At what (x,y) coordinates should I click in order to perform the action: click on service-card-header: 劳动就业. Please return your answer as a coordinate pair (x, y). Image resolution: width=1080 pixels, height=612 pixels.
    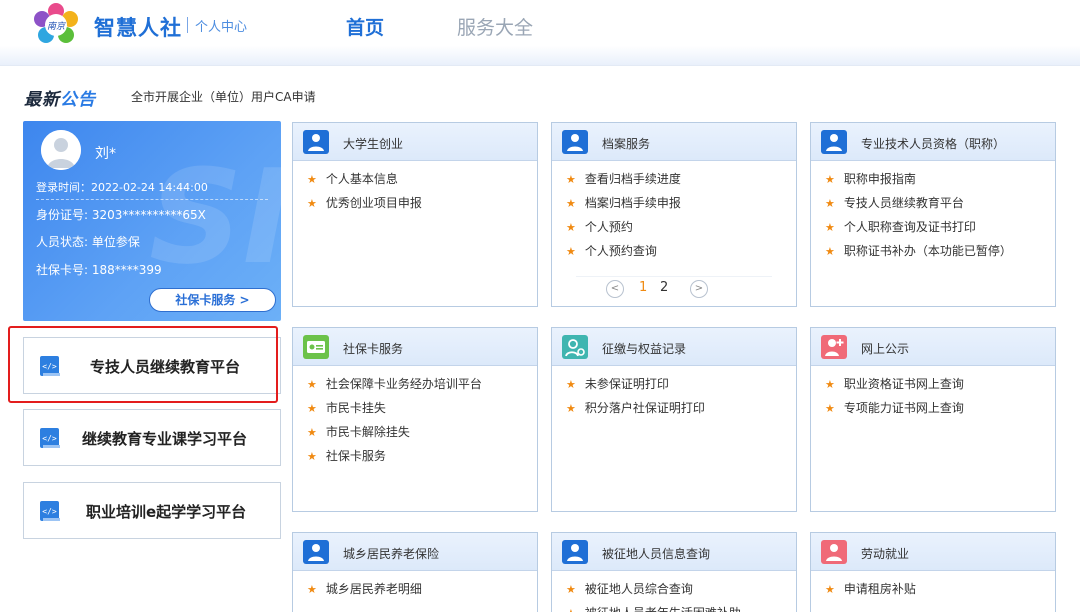
    Looking at the image, I should click on (933, 552).